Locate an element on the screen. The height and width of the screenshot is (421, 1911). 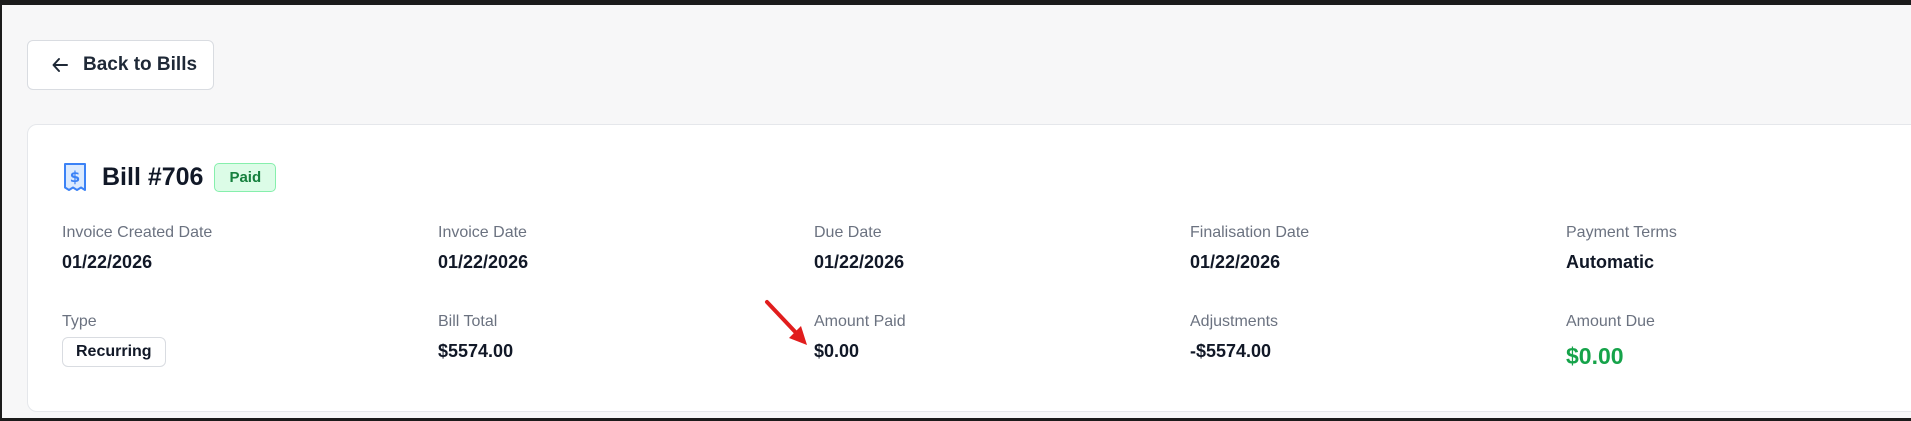
field-label: Amount Paid is located at coordinates (860, 321).